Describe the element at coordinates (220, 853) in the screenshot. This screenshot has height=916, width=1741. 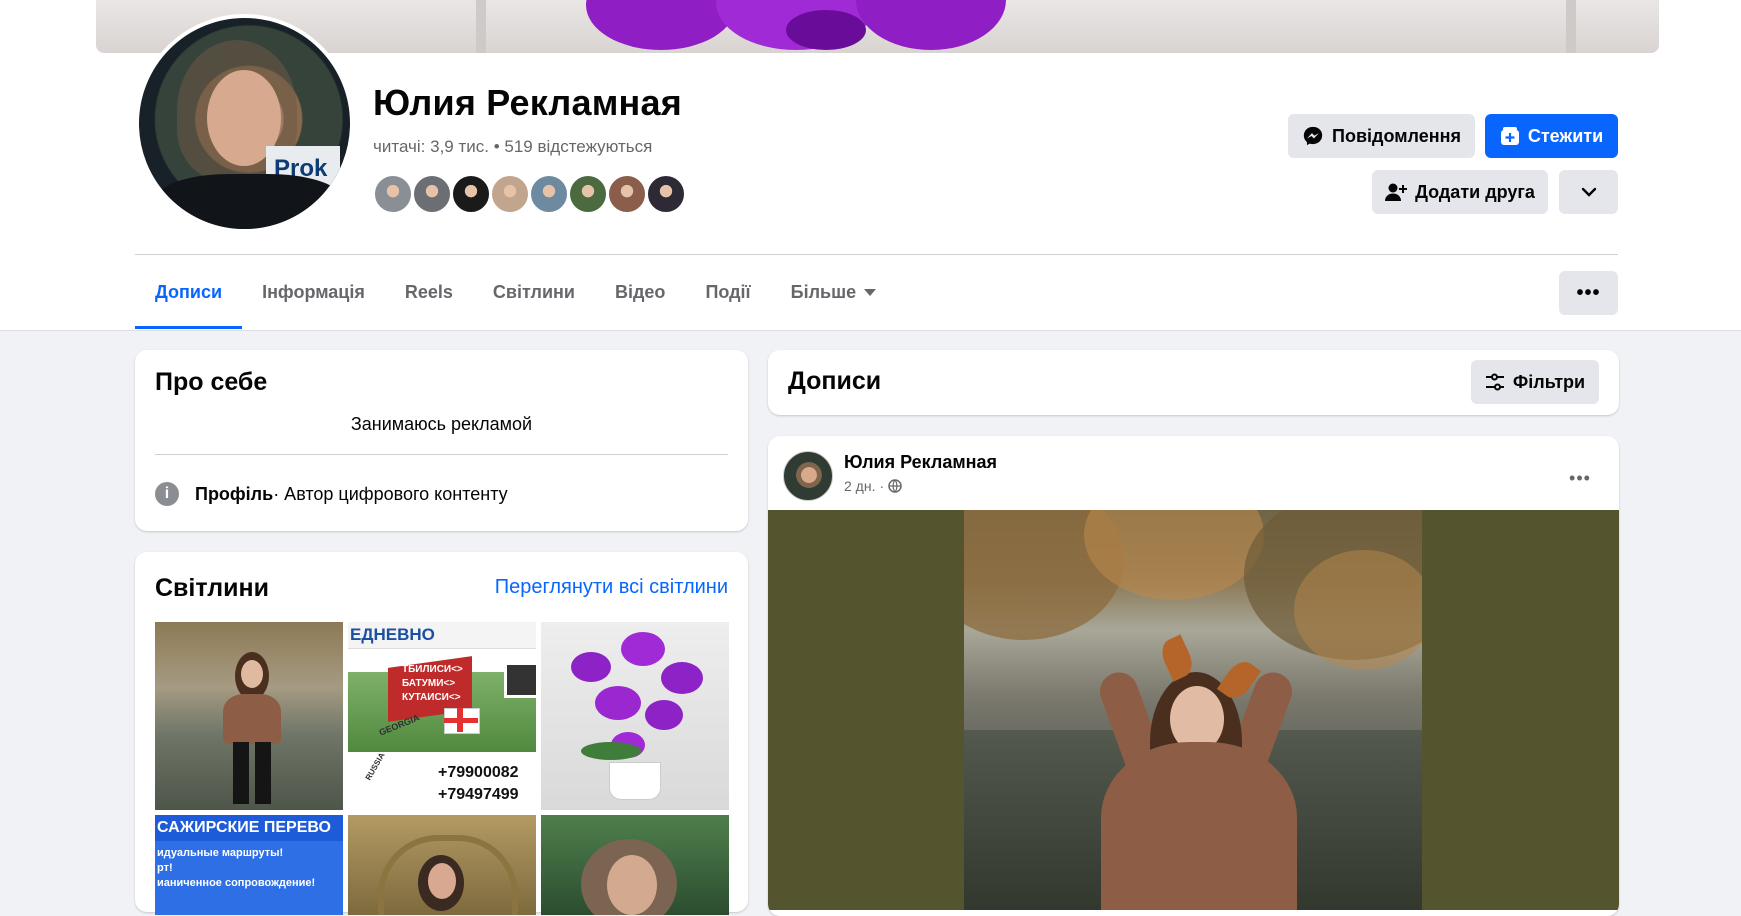
I see `photo-ad-line: идуальные маршруты!` at that location.